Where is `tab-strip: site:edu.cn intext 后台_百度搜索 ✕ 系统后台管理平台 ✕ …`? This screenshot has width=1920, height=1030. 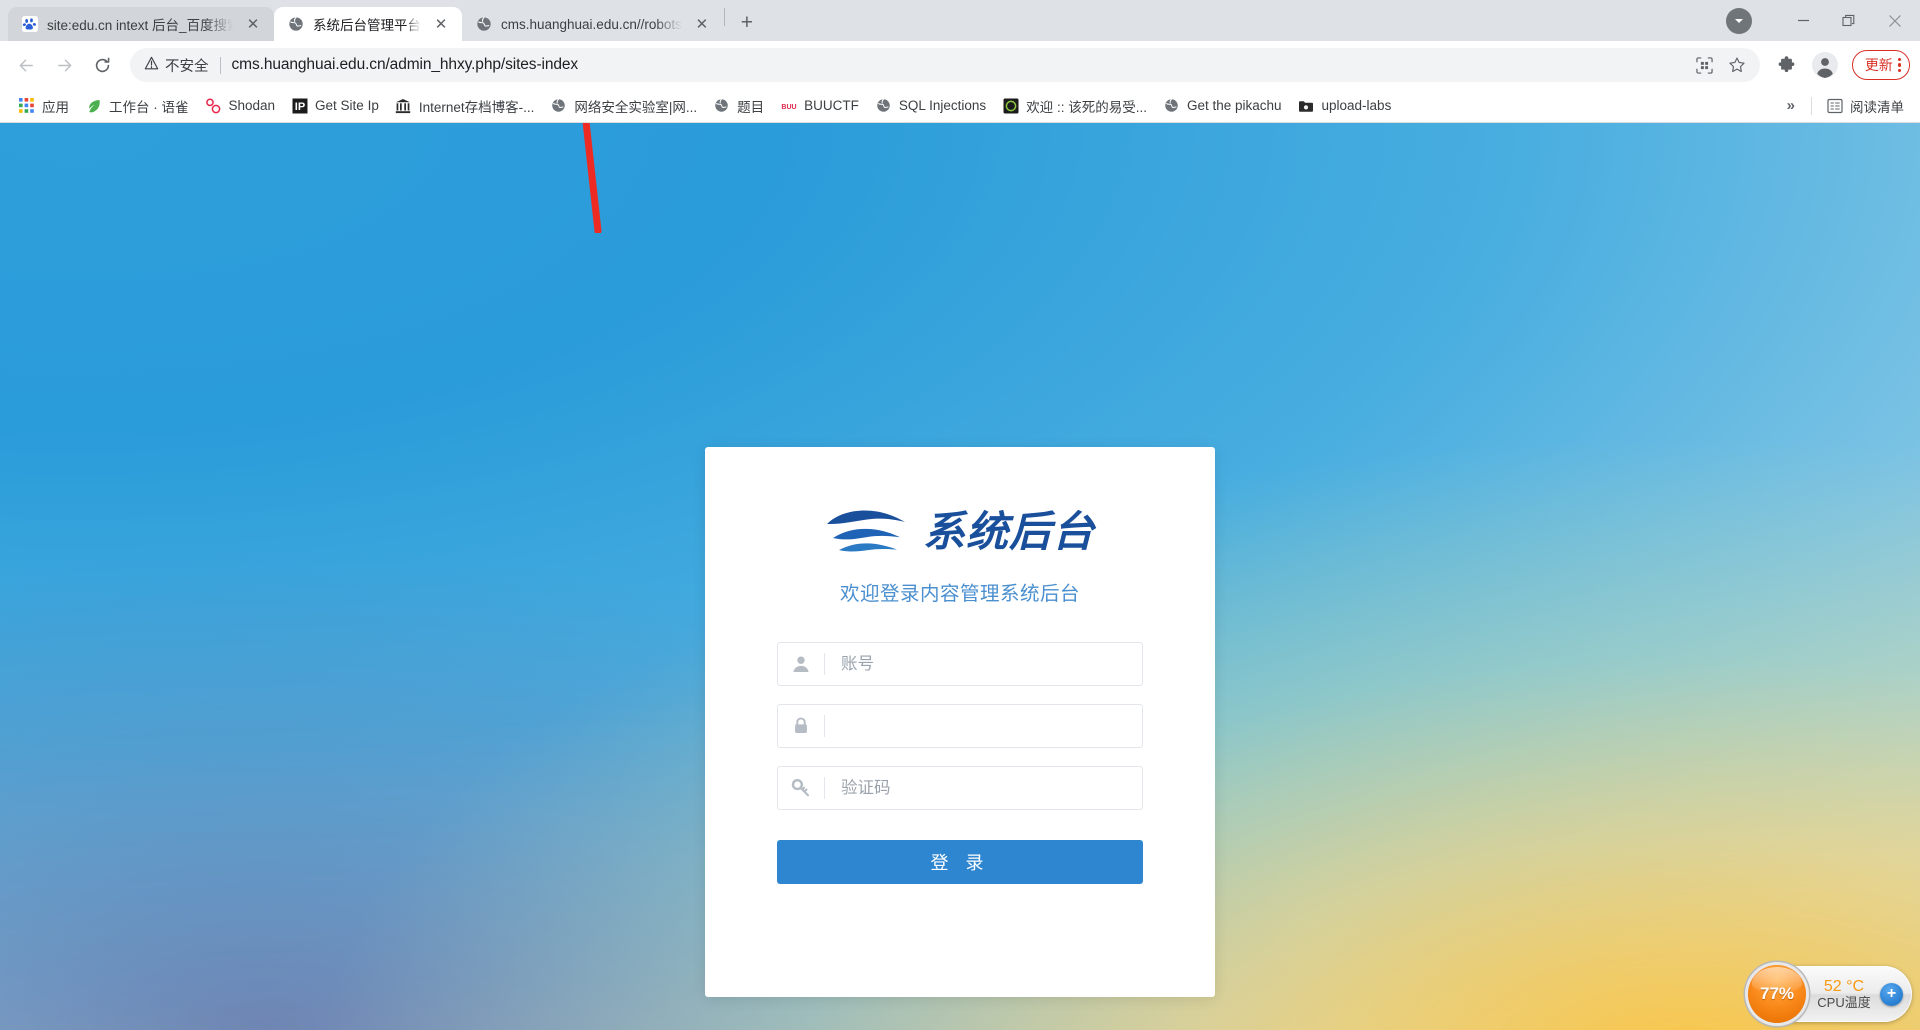
tab-strip: site:edu.cn intext 后台_百度搜索 ✕ 系统后台管理平台 ✕ … is located at coordinates (960, 20).